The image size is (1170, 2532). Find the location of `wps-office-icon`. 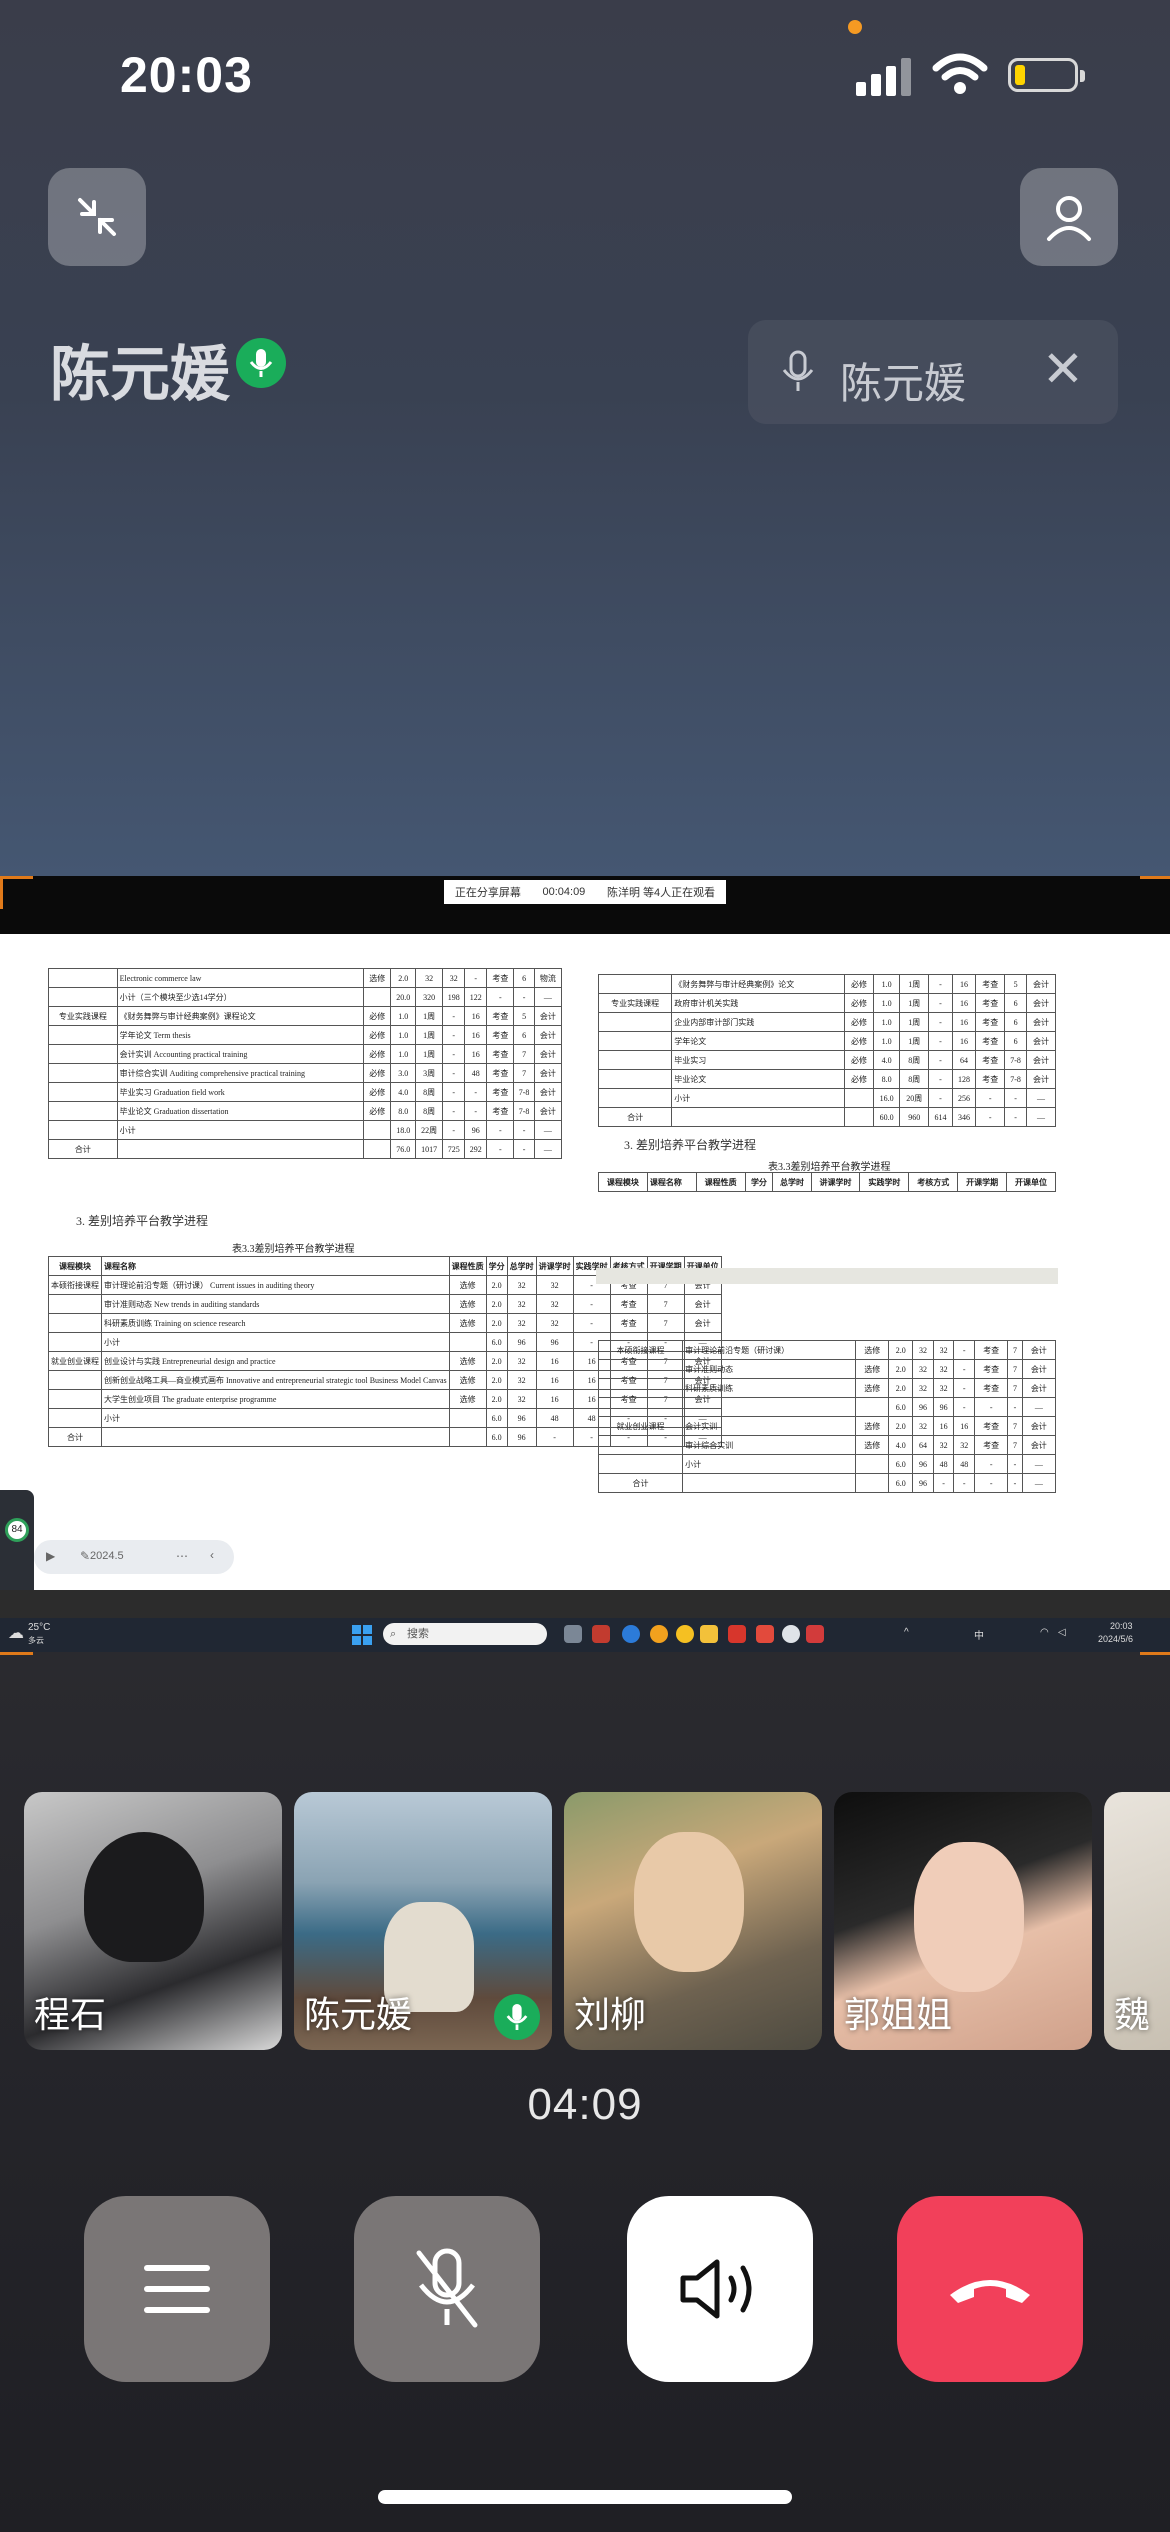

wps-office-icon is located at coordinates (737, 1634).